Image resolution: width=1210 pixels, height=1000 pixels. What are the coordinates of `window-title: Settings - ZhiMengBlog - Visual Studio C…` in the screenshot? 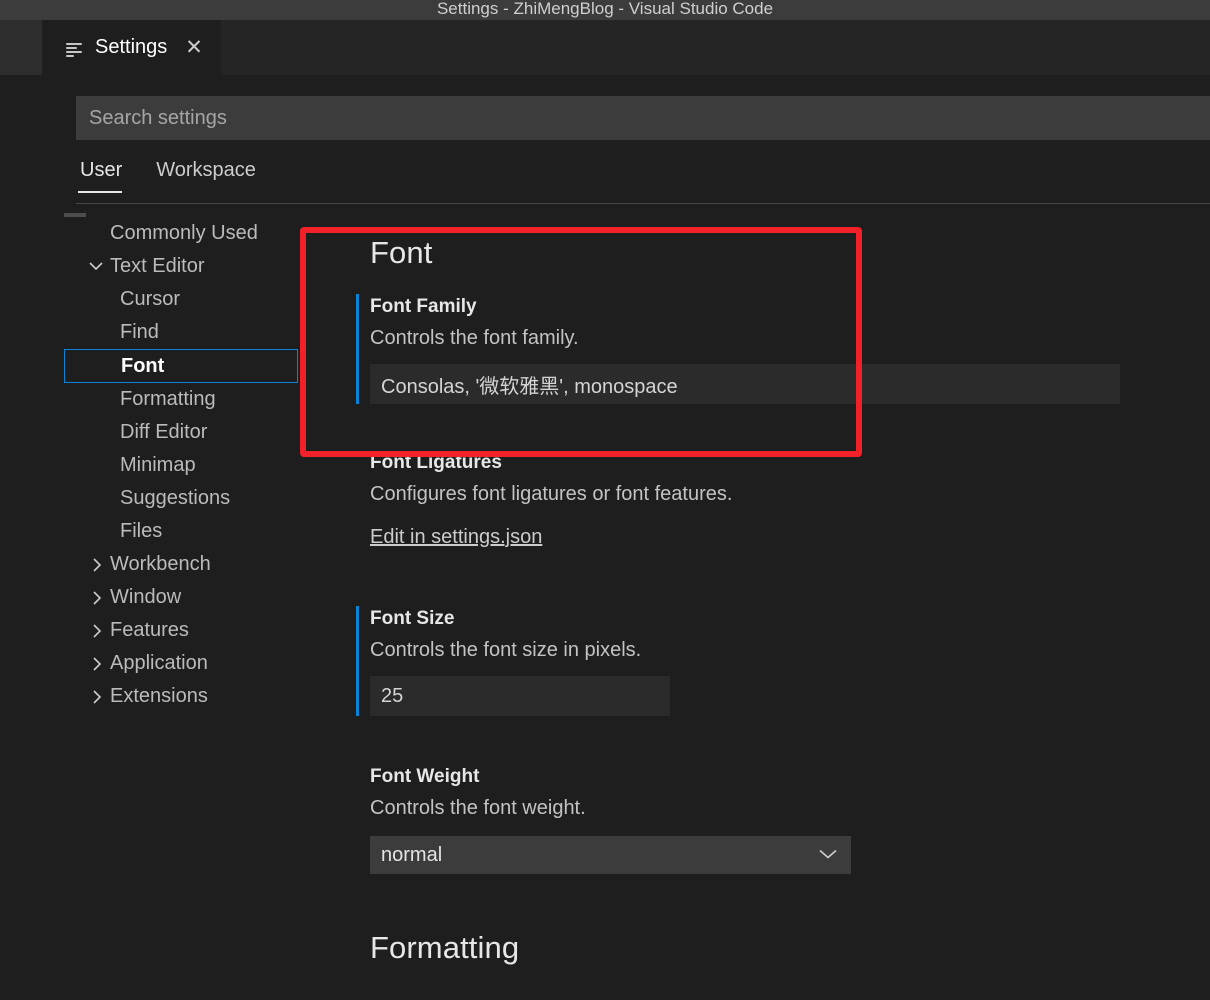 It's located at (605, 9).